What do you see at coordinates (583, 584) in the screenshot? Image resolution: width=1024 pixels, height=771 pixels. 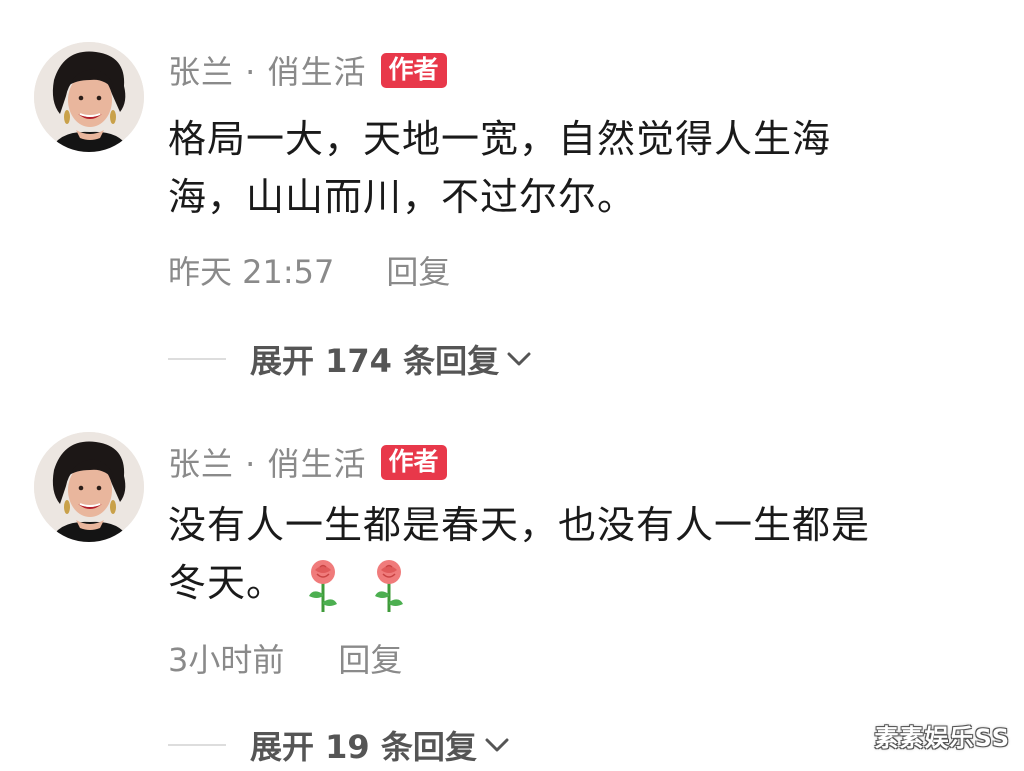 I see `comment-text-line-2: 冬天。` at bounding box center [583, 584].